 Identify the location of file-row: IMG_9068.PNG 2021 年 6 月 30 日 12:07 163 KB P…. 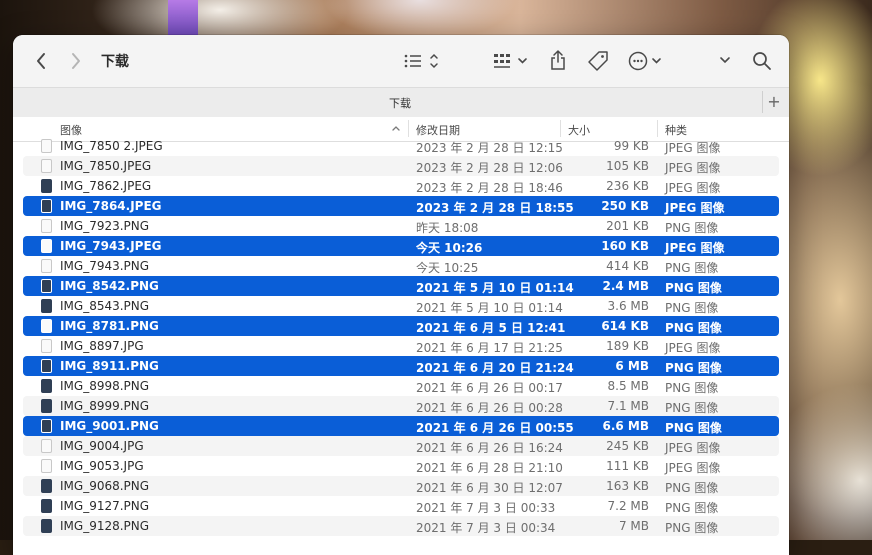
(401, 486).